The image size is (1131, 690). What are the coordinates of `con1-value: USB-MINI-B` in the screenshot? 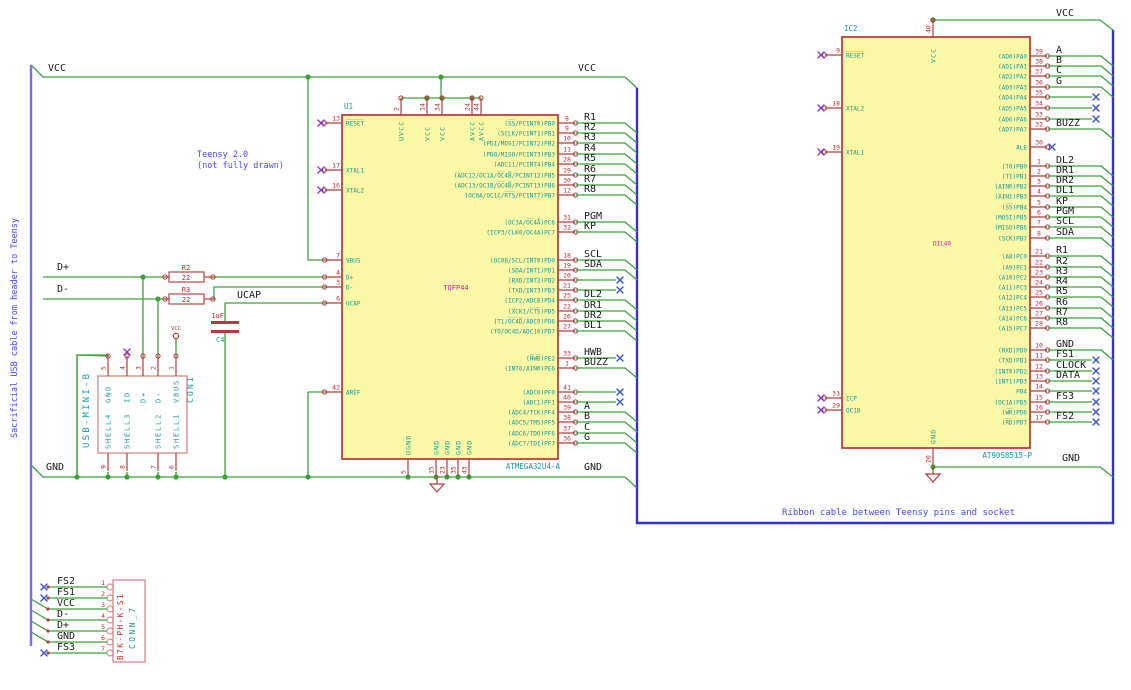 It's located at (87, 410).